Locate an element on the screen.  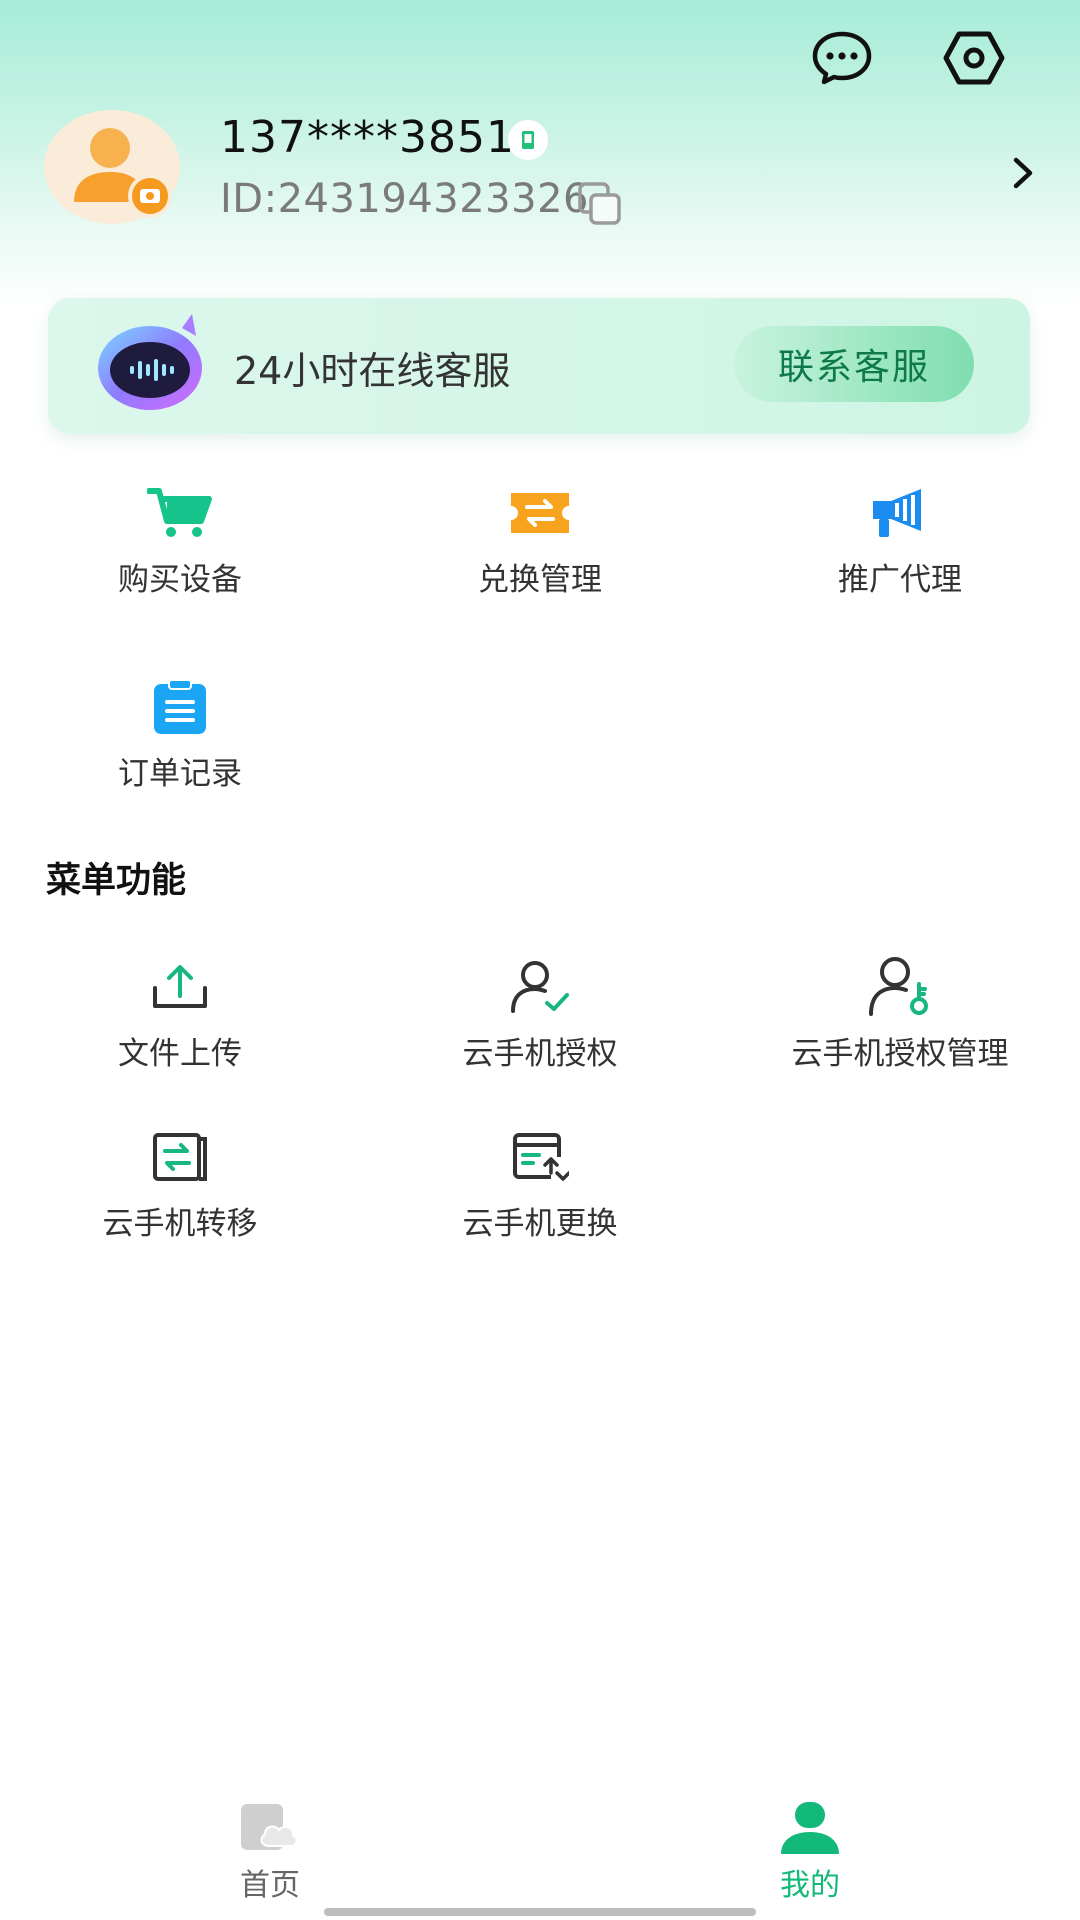
tab-label: 首页 is located at coordinates (270, 1885).